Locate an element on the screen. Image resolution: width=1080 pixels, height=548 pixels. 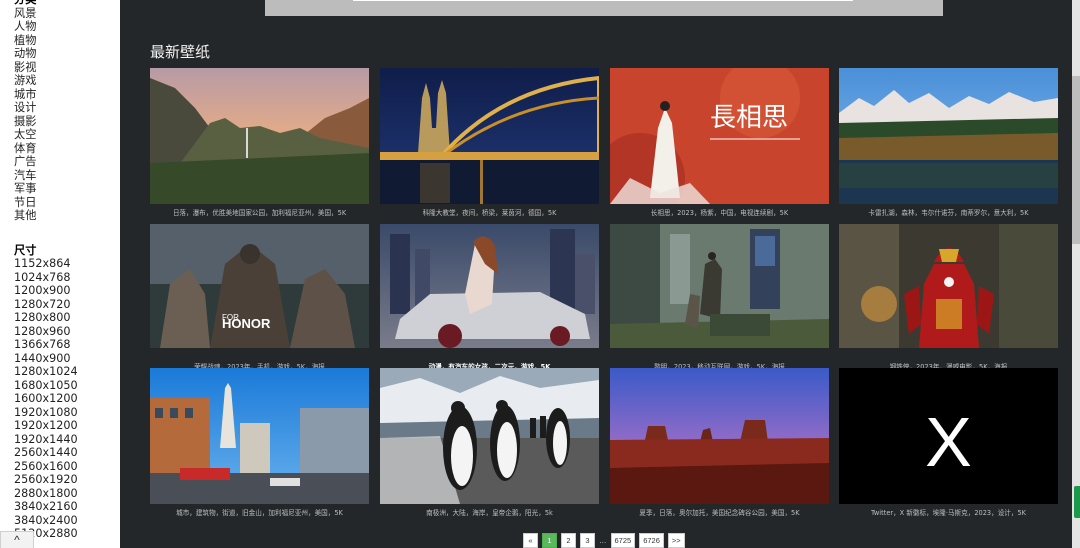
size-link: 2880x1800 is located at coordinates (46, 494).